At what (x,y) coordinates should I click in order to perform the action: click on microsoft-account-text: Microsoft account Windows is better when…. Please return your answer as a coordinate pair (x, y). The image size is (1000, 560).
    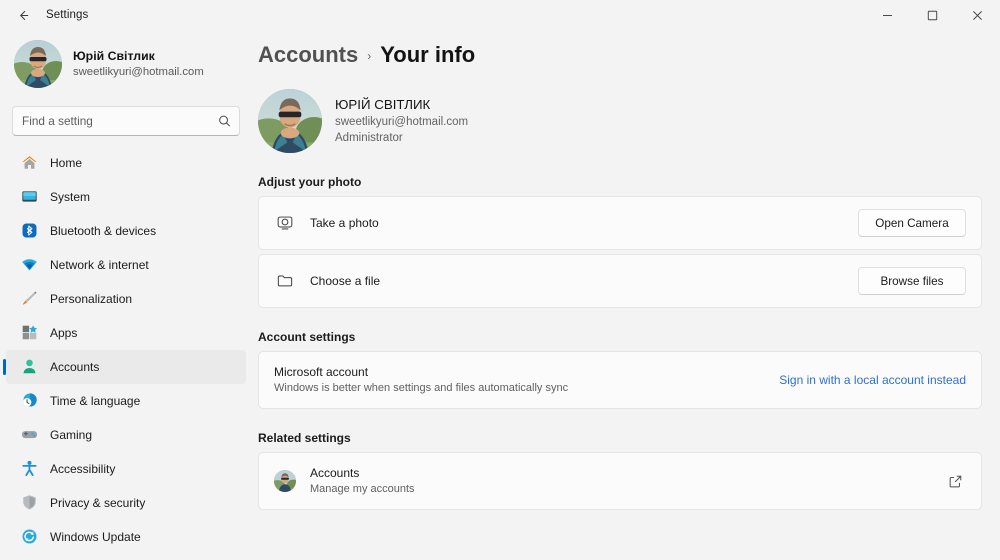
    Looking at the image, I should click on (526, 380).